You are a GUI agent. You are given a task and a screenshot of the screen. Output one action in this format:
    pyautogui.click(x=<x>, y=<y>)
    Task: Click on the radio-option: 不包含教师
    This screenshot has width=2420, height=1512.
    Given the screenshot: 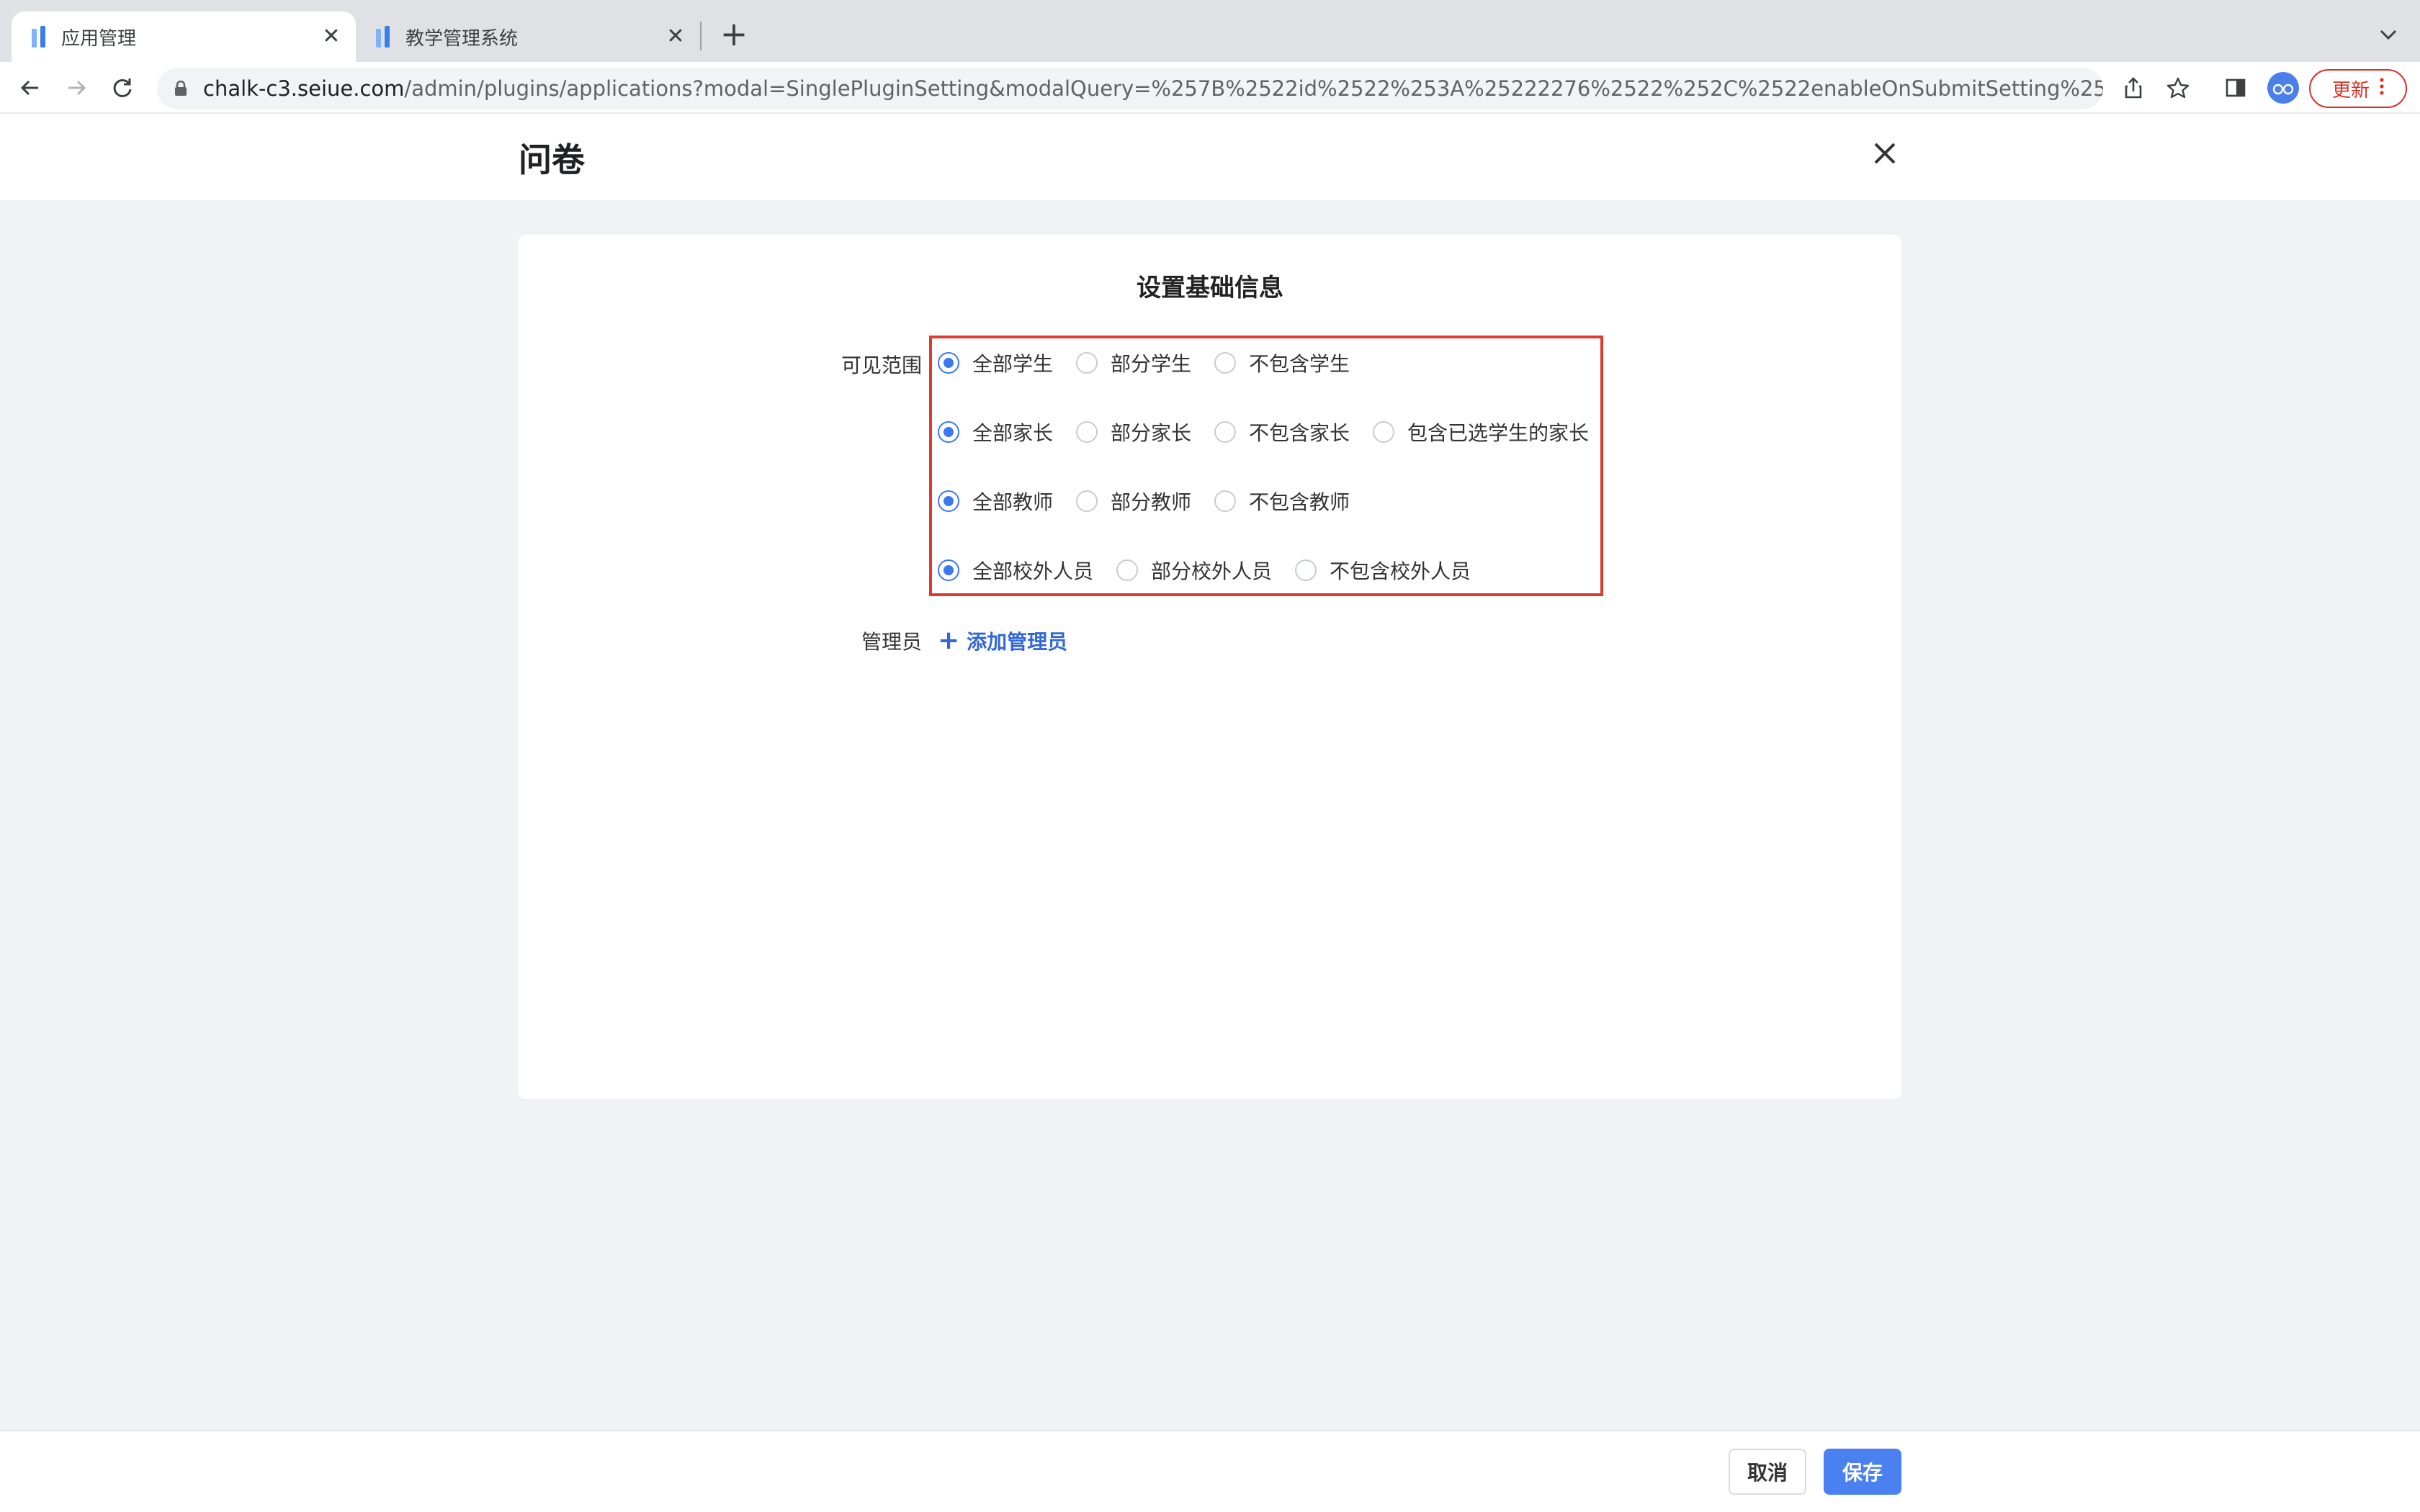 What is the action you would take?
    pyautogui.click(x=1282, y=501)
    